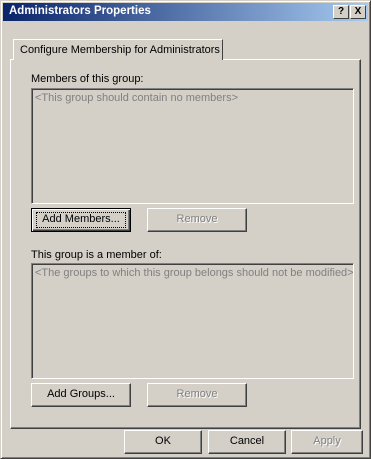  I want to click on window-title: Administrators Properties, so click(80, 11).